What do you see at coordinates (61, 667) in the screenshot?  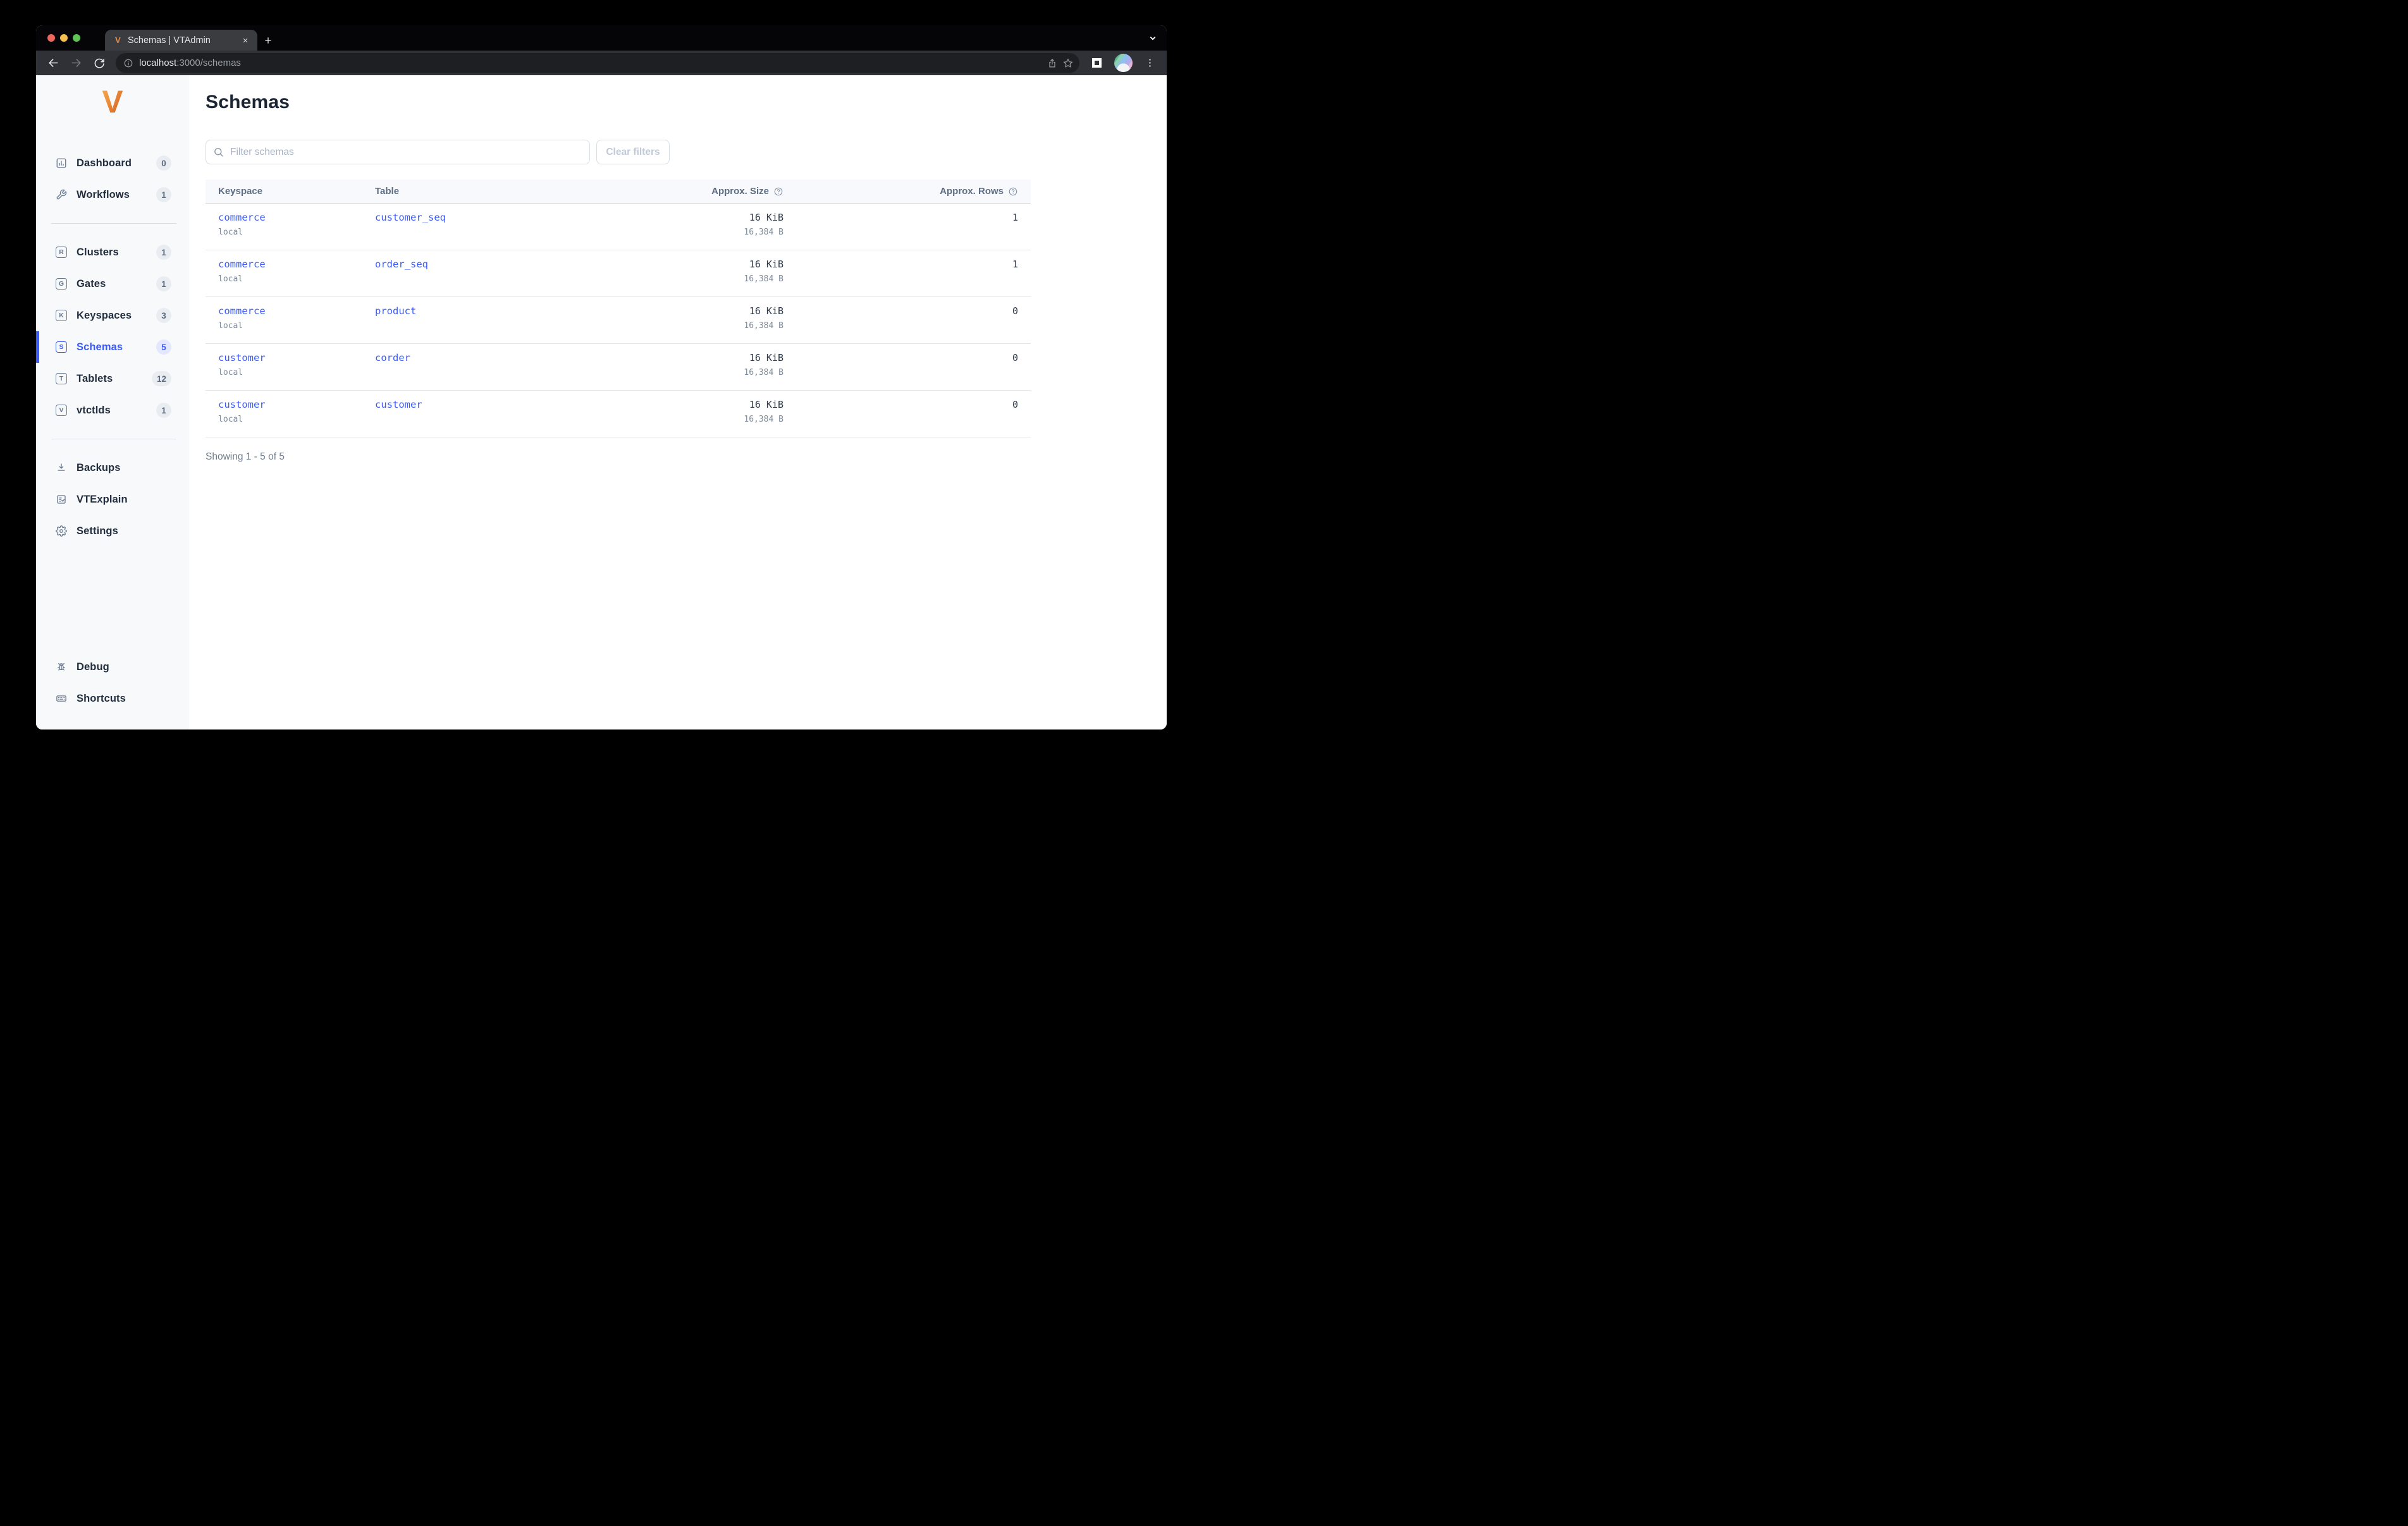 I see `bug-icon` at bounding box center [61, 667].